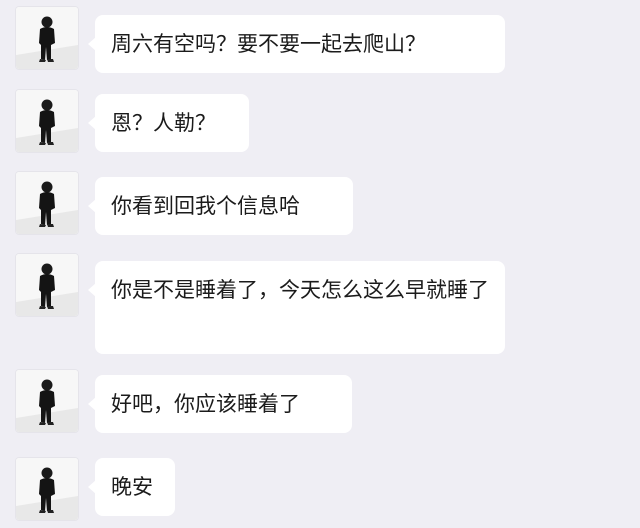 The height and width of the screenshot is (528, 640). What do you see at coordinates (131, 487) in the screenshot?
I see `message-bubble: 晚安` at bounding box center [131, 487].